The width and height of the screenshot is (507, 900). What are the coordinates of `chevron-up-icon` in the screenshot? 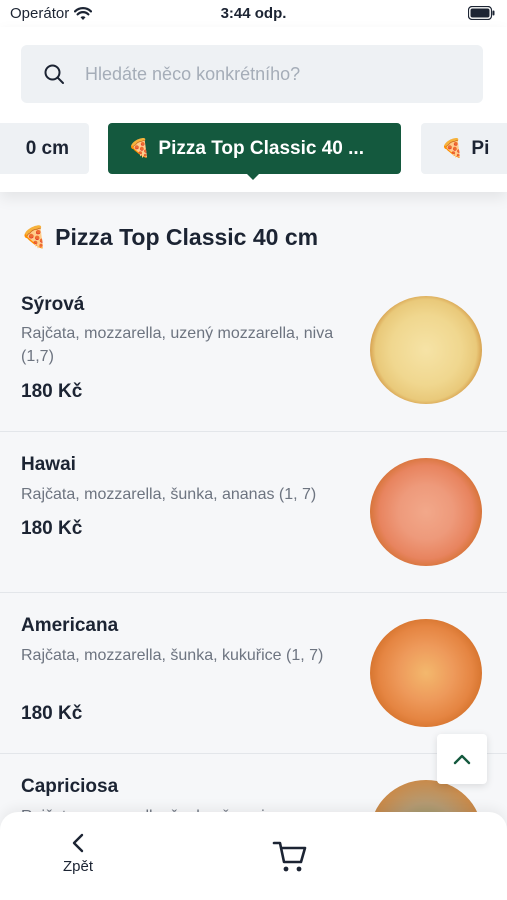 It's located at (462, 759).